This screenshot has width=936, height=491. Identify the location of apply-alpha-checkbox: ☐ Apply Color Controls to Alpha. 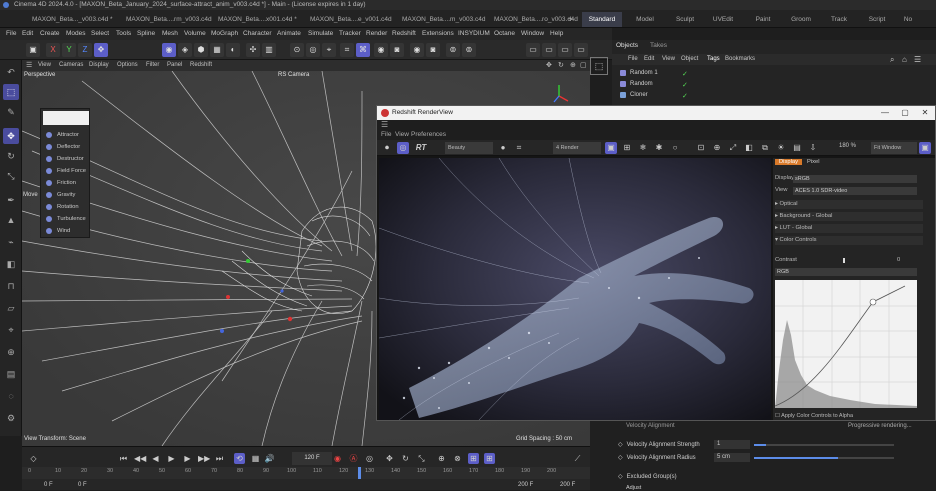
(849, 416).